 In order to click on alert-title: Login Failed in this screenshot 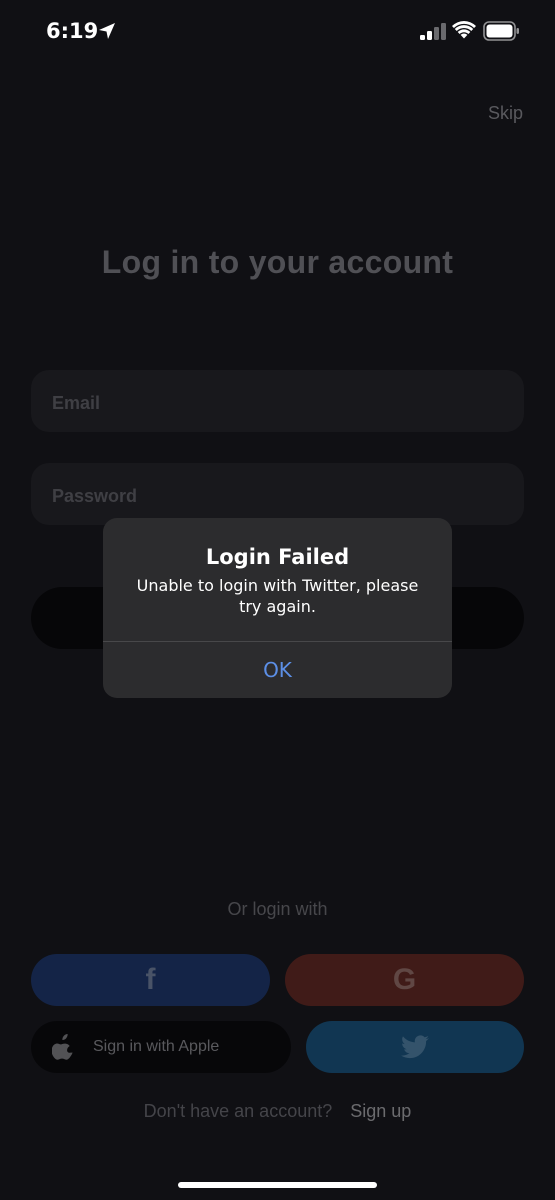, I will do `click(277, 557)`.